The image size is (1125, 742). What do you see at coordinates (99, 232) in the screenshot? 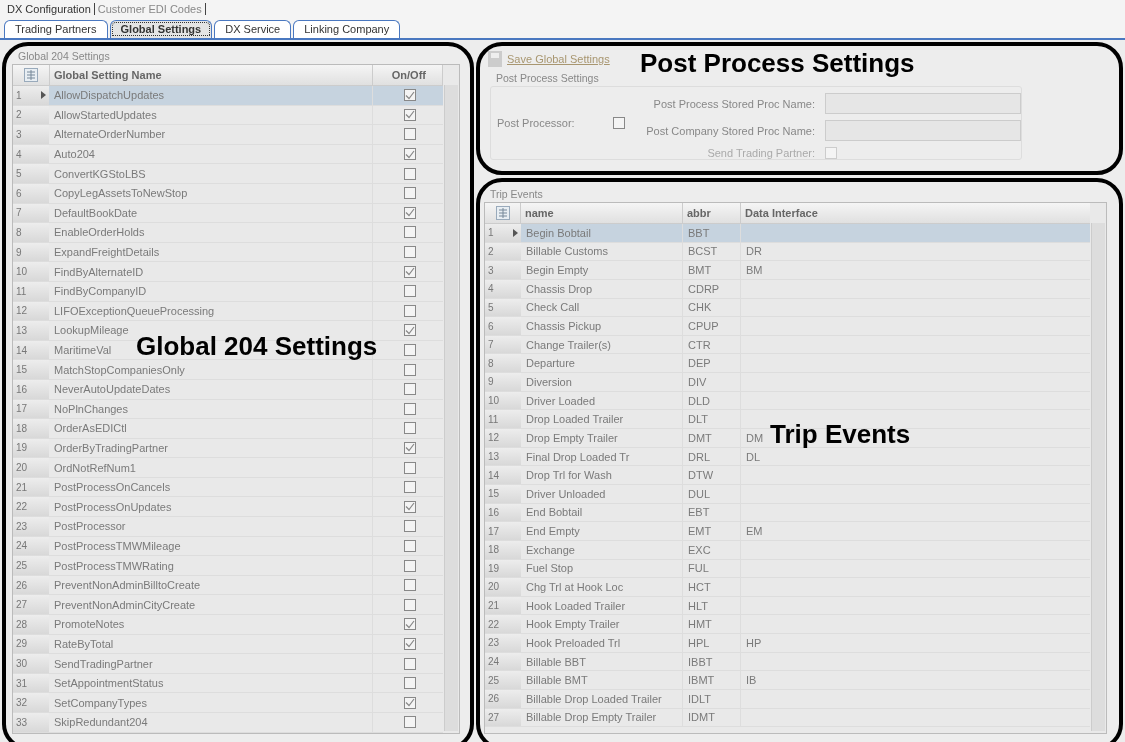
I see `table-cell: EnableOrderHolds` at bounding box center [99, 232].